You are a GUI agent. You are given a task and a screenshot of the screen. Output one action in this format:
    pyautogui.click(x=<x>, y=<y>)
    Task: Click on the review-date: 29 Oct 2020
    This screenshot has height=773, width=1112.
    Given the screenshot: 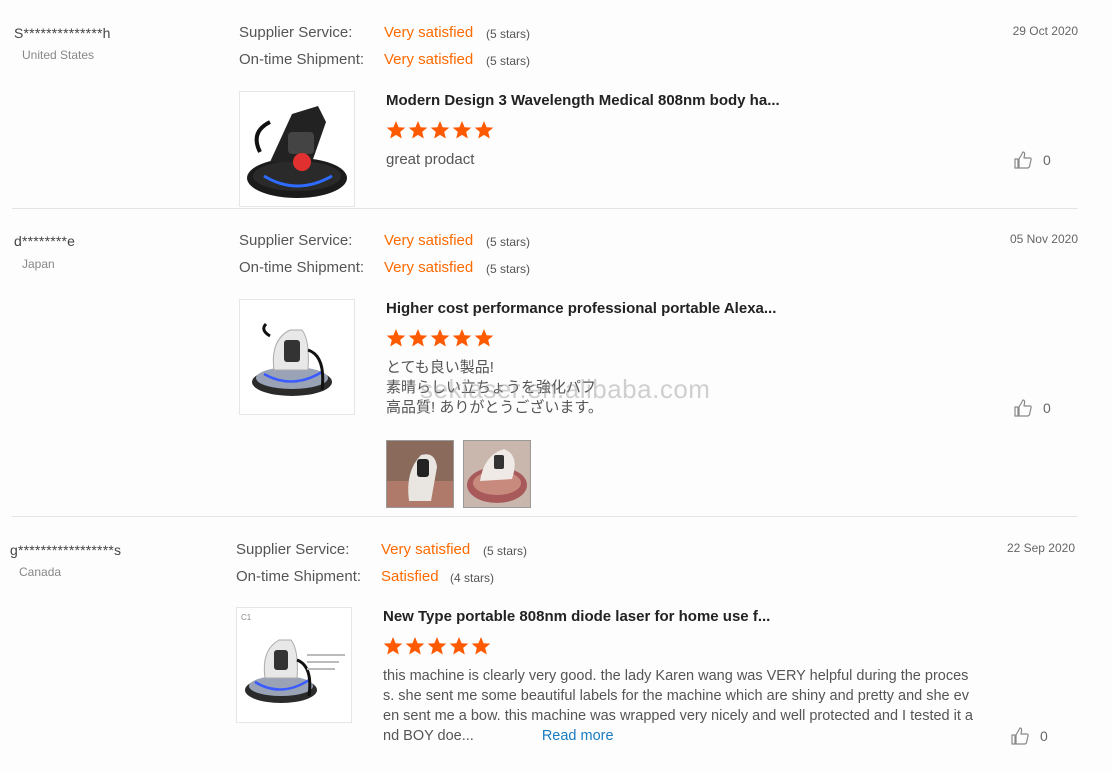 What is the action you would take?
    pyautogui.click(x=1045, y=31)
    